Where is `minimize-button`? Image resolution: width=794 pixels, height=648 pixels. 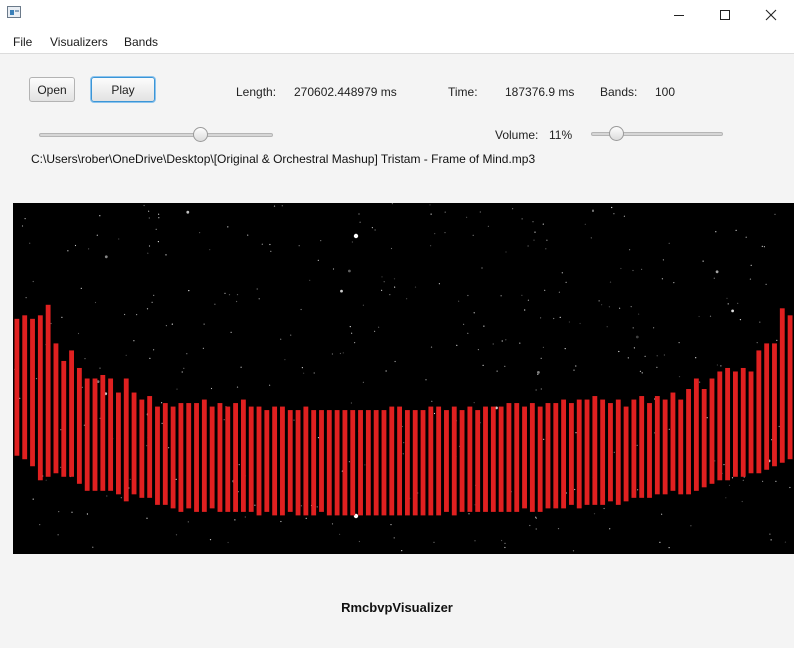 minimize-button is located at coordinates (679, 15).